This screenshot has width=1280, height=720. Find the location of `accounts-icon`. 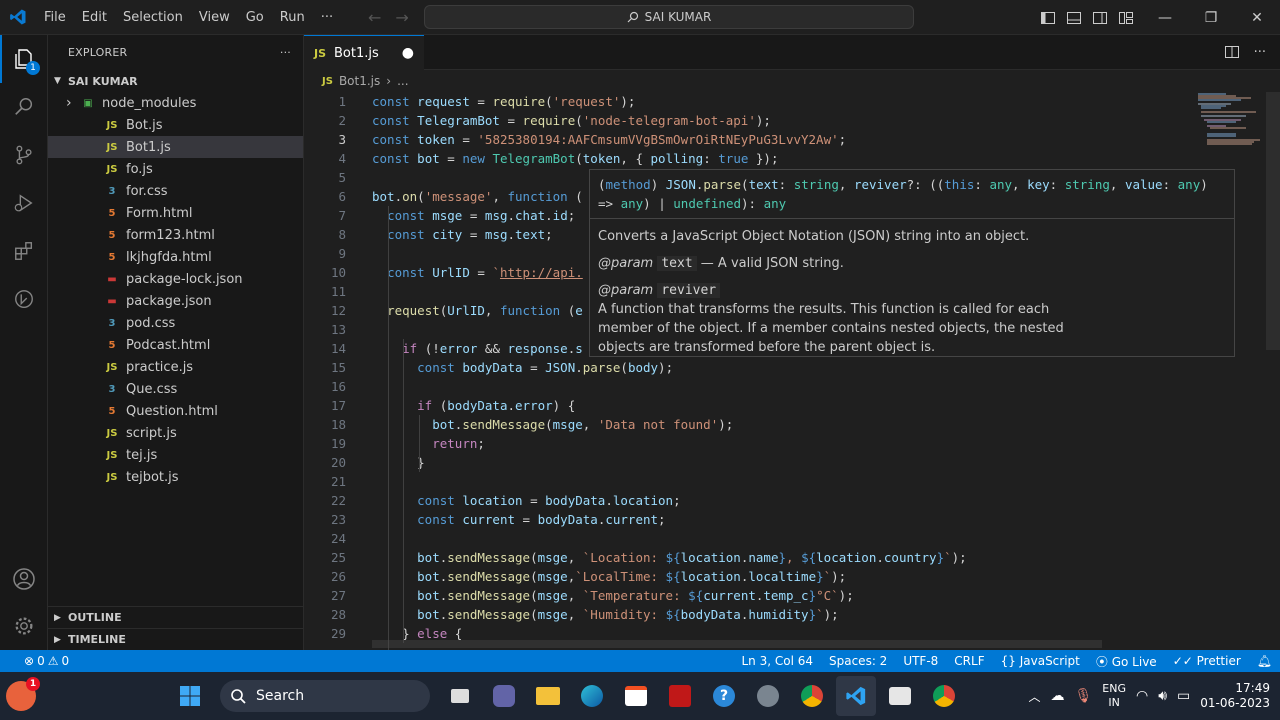

accounts-icon is located at coordinates (24, 579).